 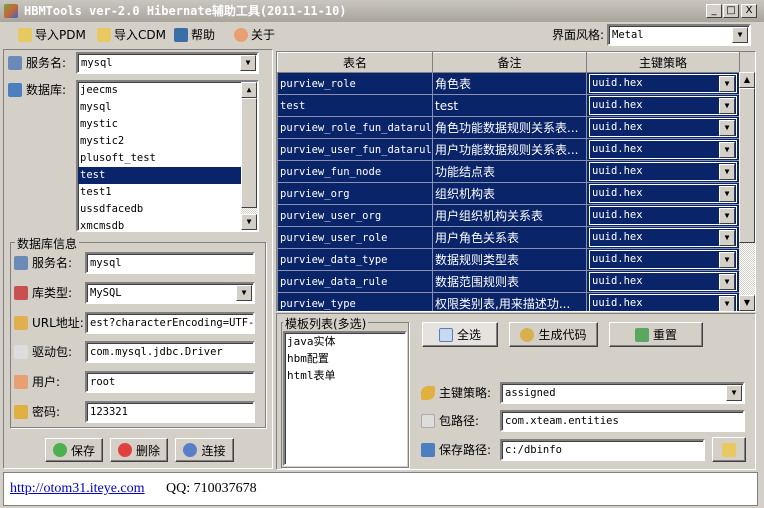 I want to click on table-name-cell: purview_user_role, so click(x=355, y=237).